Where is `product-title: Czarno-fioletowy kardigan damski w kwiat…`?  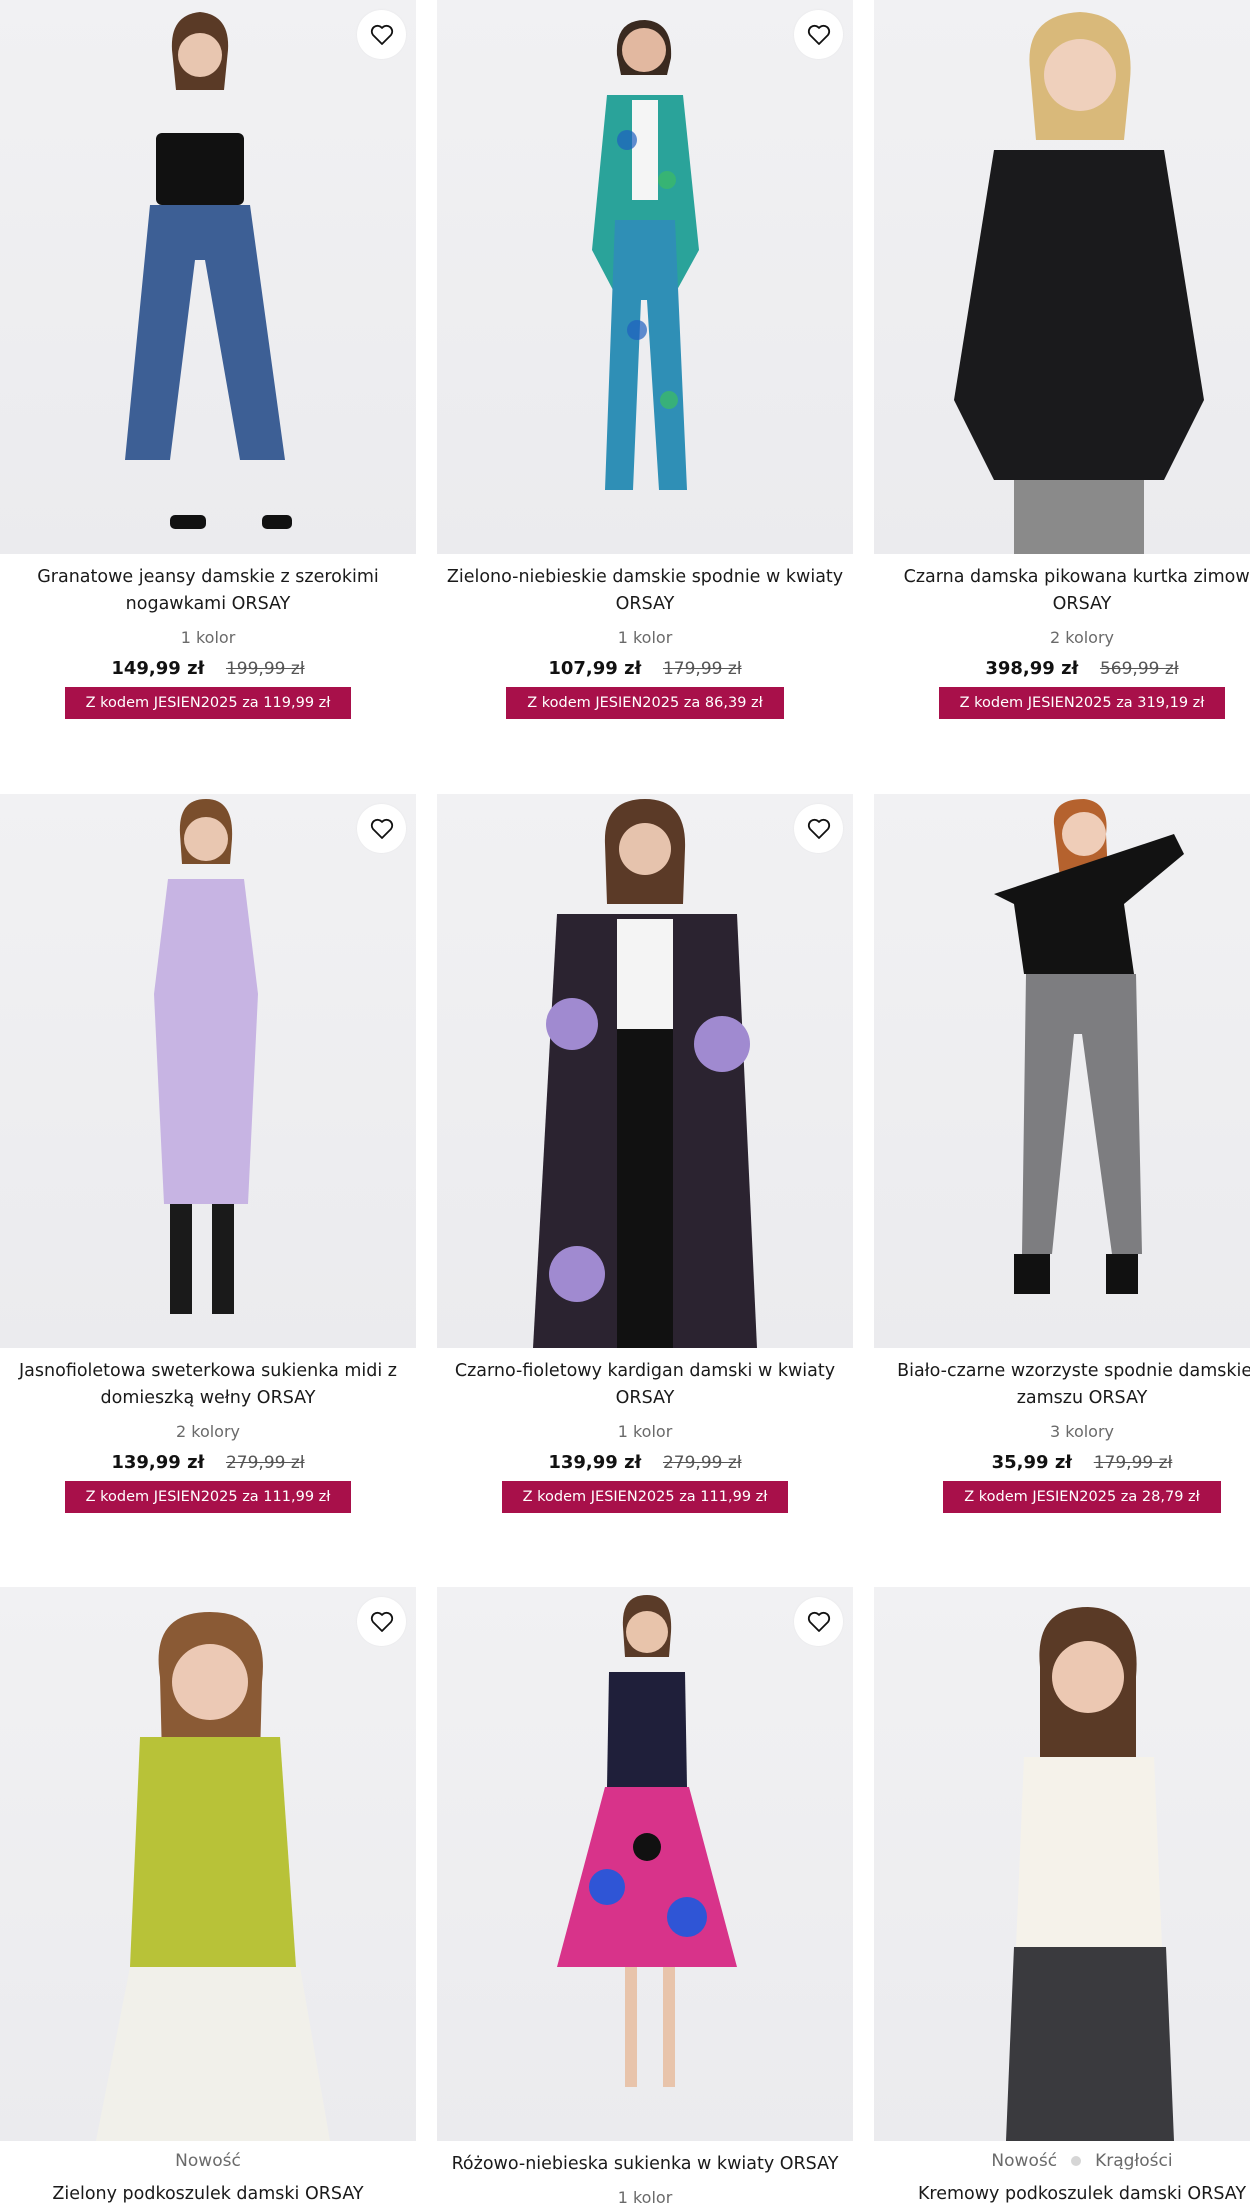 product-title: Czarno-fioletowy kardigan damski w kwiat… is located at coordinates (645, 1385).